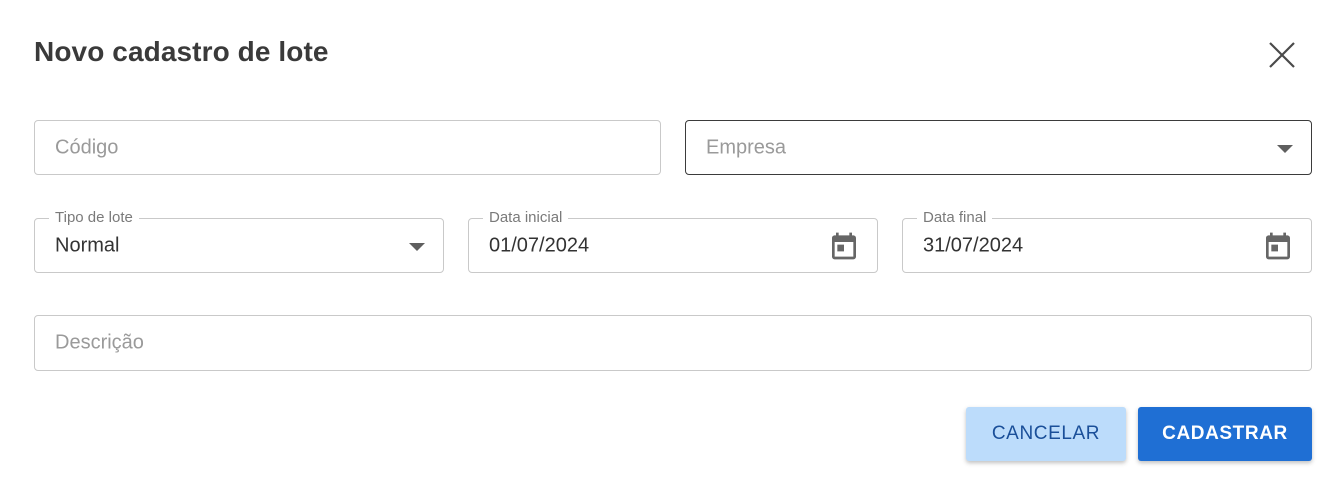 This screenshot has width=1341, height=490. I want to click on data-final-value: 31/07/2024, so click(973, 245).